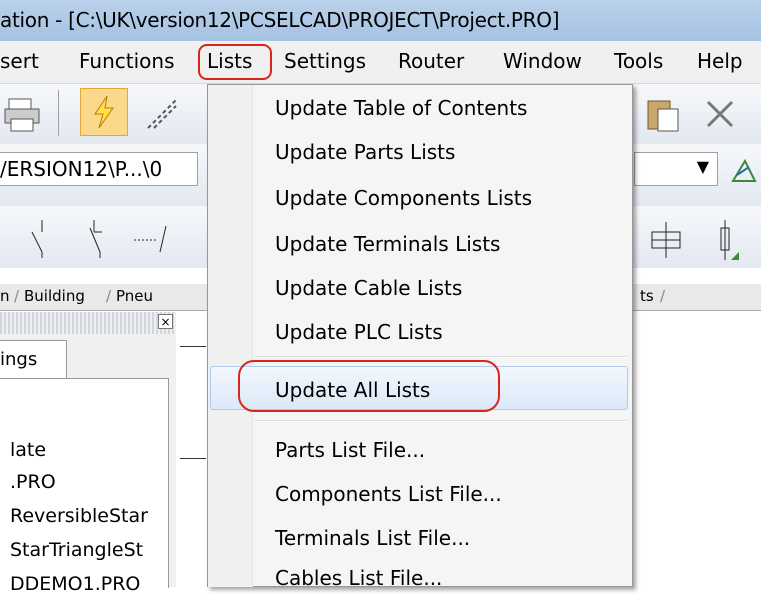 The height and width of the screenshot is (595, 761). Describe the element at coordinates (647, 296) in the screenshot. I see `tab-parts: ts` at that location.